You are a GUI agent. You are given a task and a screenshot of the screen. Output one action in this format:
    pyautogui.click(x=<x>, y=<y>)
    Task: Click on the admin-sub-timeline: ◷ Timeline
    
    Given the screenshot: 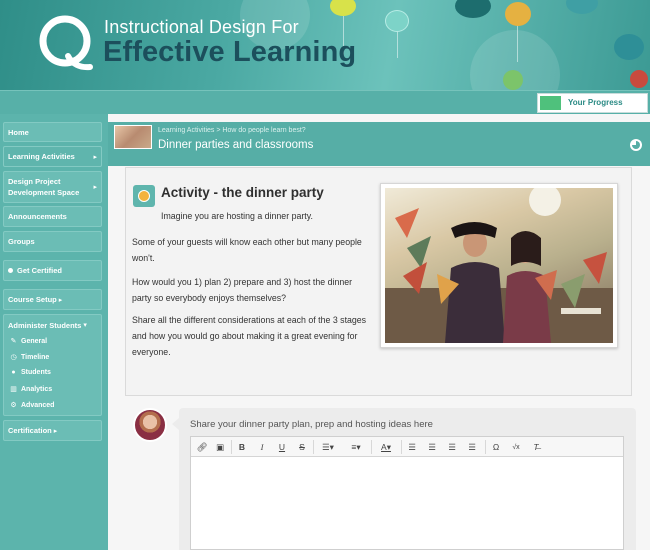 What is the action you would take?
    pyautogui.click(x=30, y=357)
    